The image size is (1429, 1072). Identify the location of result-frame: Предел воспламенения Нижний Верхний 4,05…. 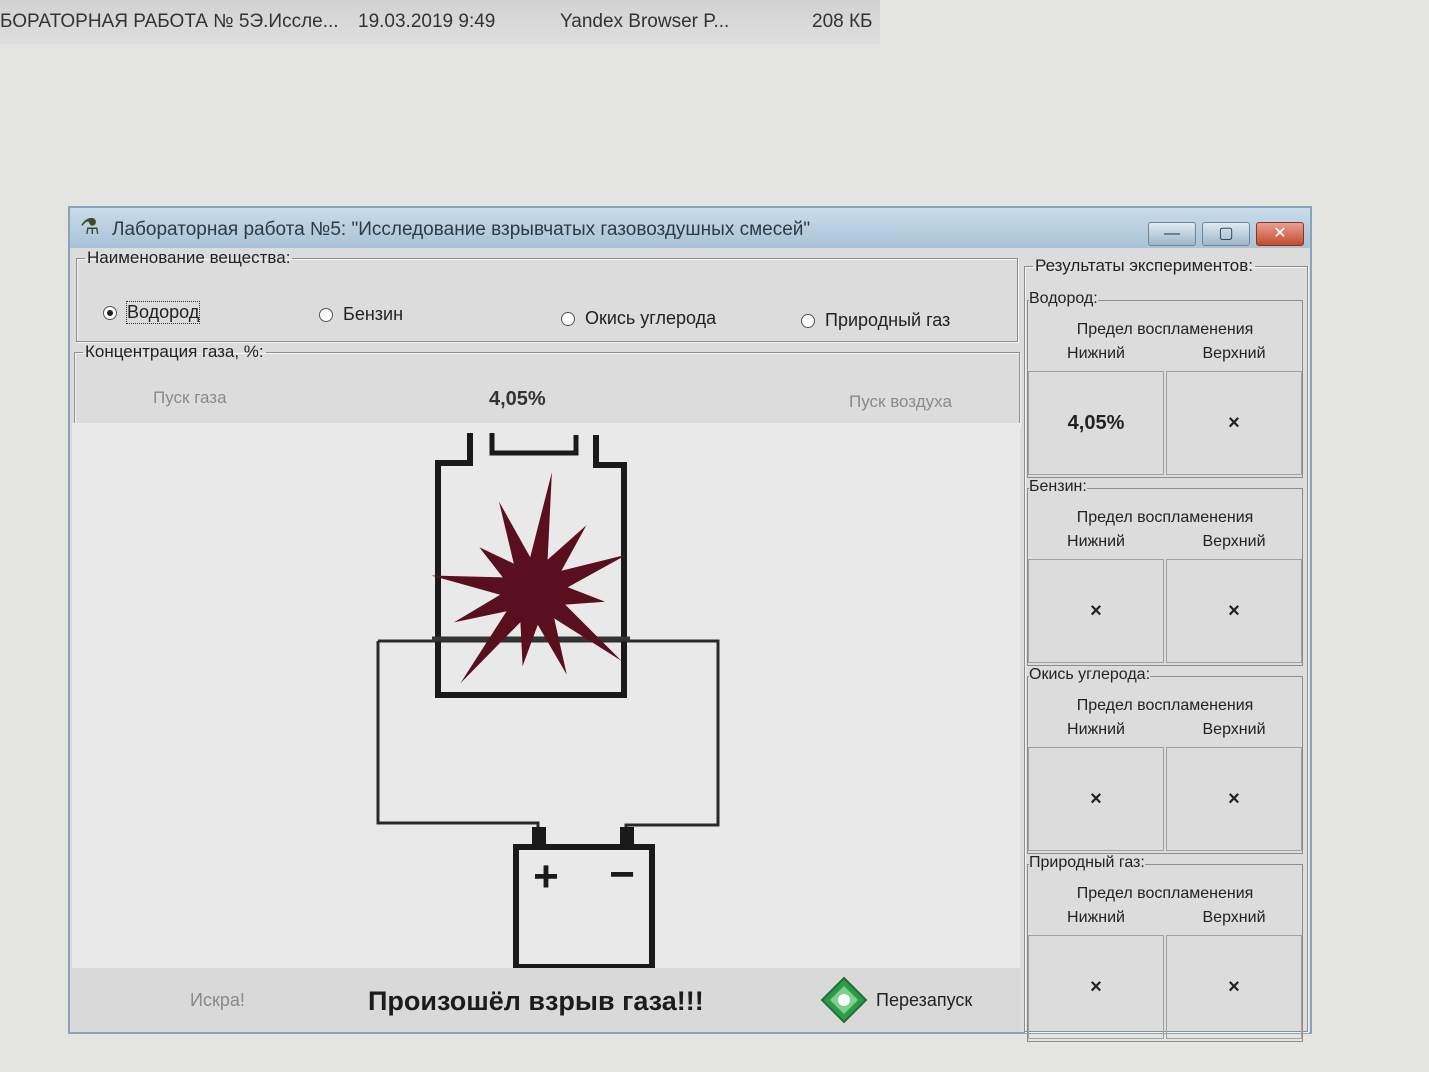
(1165, 389).